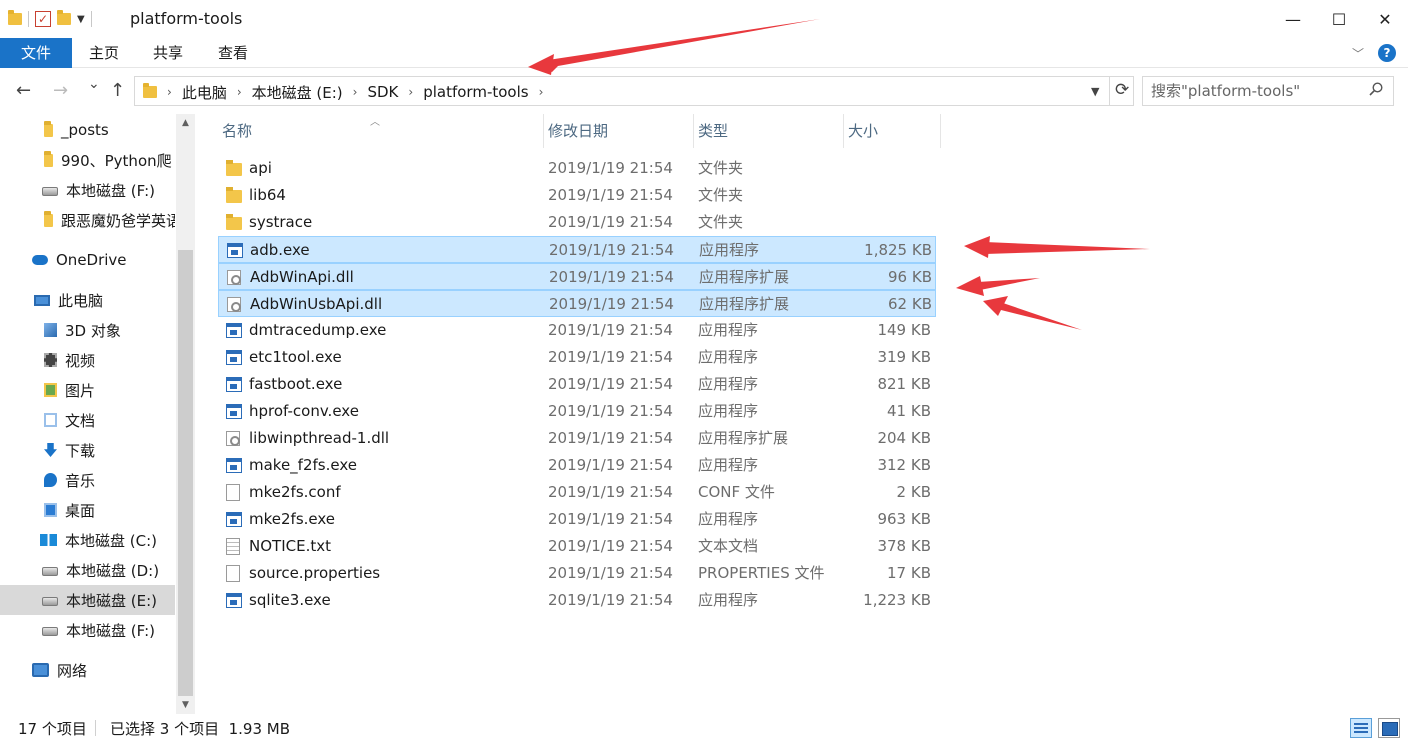  Describe the element at coordinates (233, 573) in the screenshot. I see `file-icon` at that location.